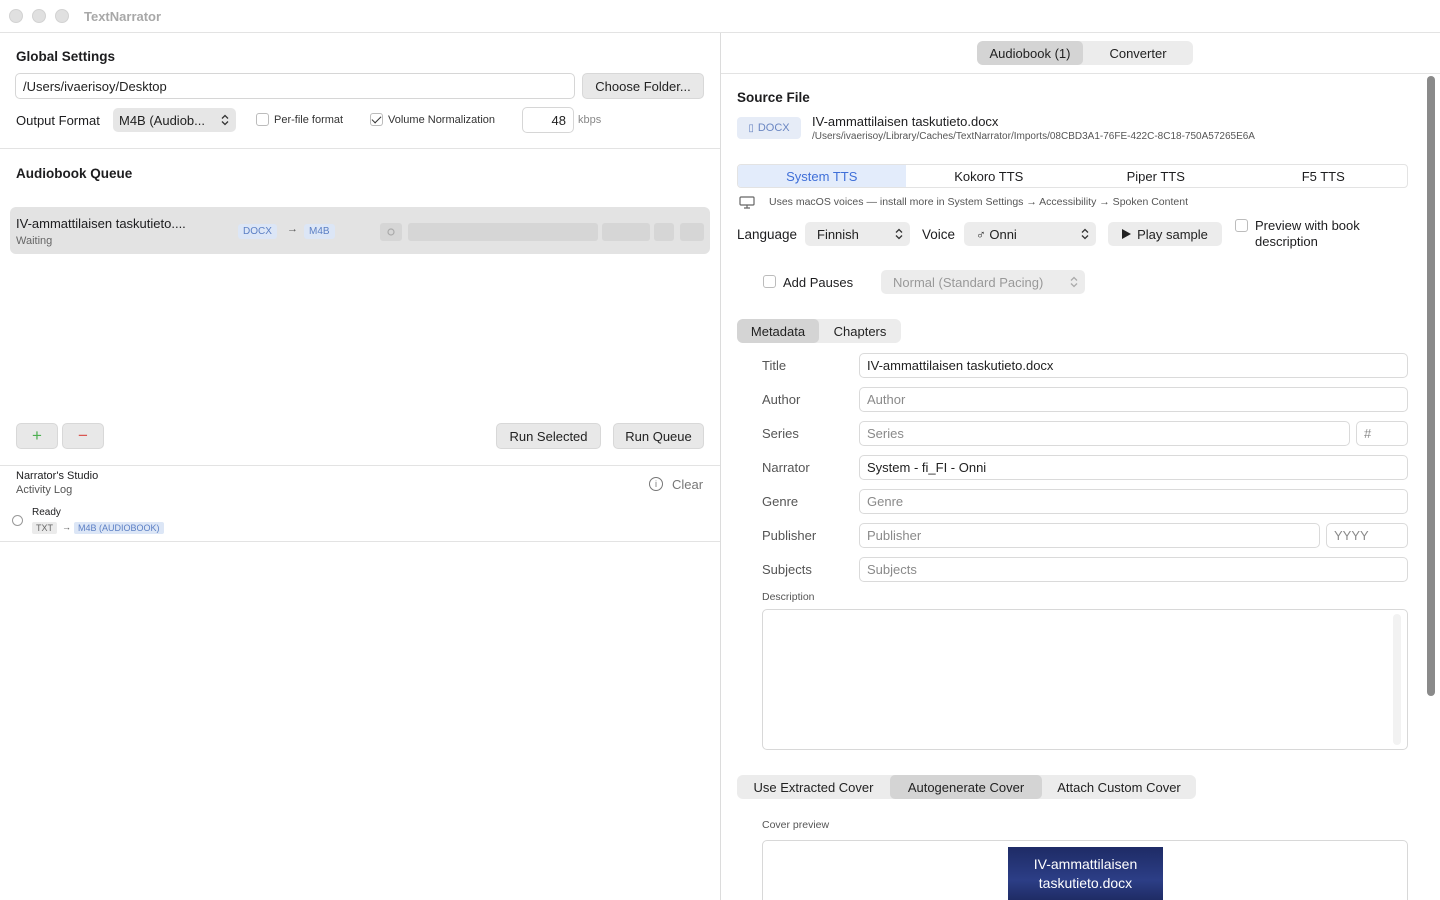 This screenshot has width=1440, height=900. Describe the element at coordinates (1127, 234) in the screenshot. I see `play-icon` at that location.